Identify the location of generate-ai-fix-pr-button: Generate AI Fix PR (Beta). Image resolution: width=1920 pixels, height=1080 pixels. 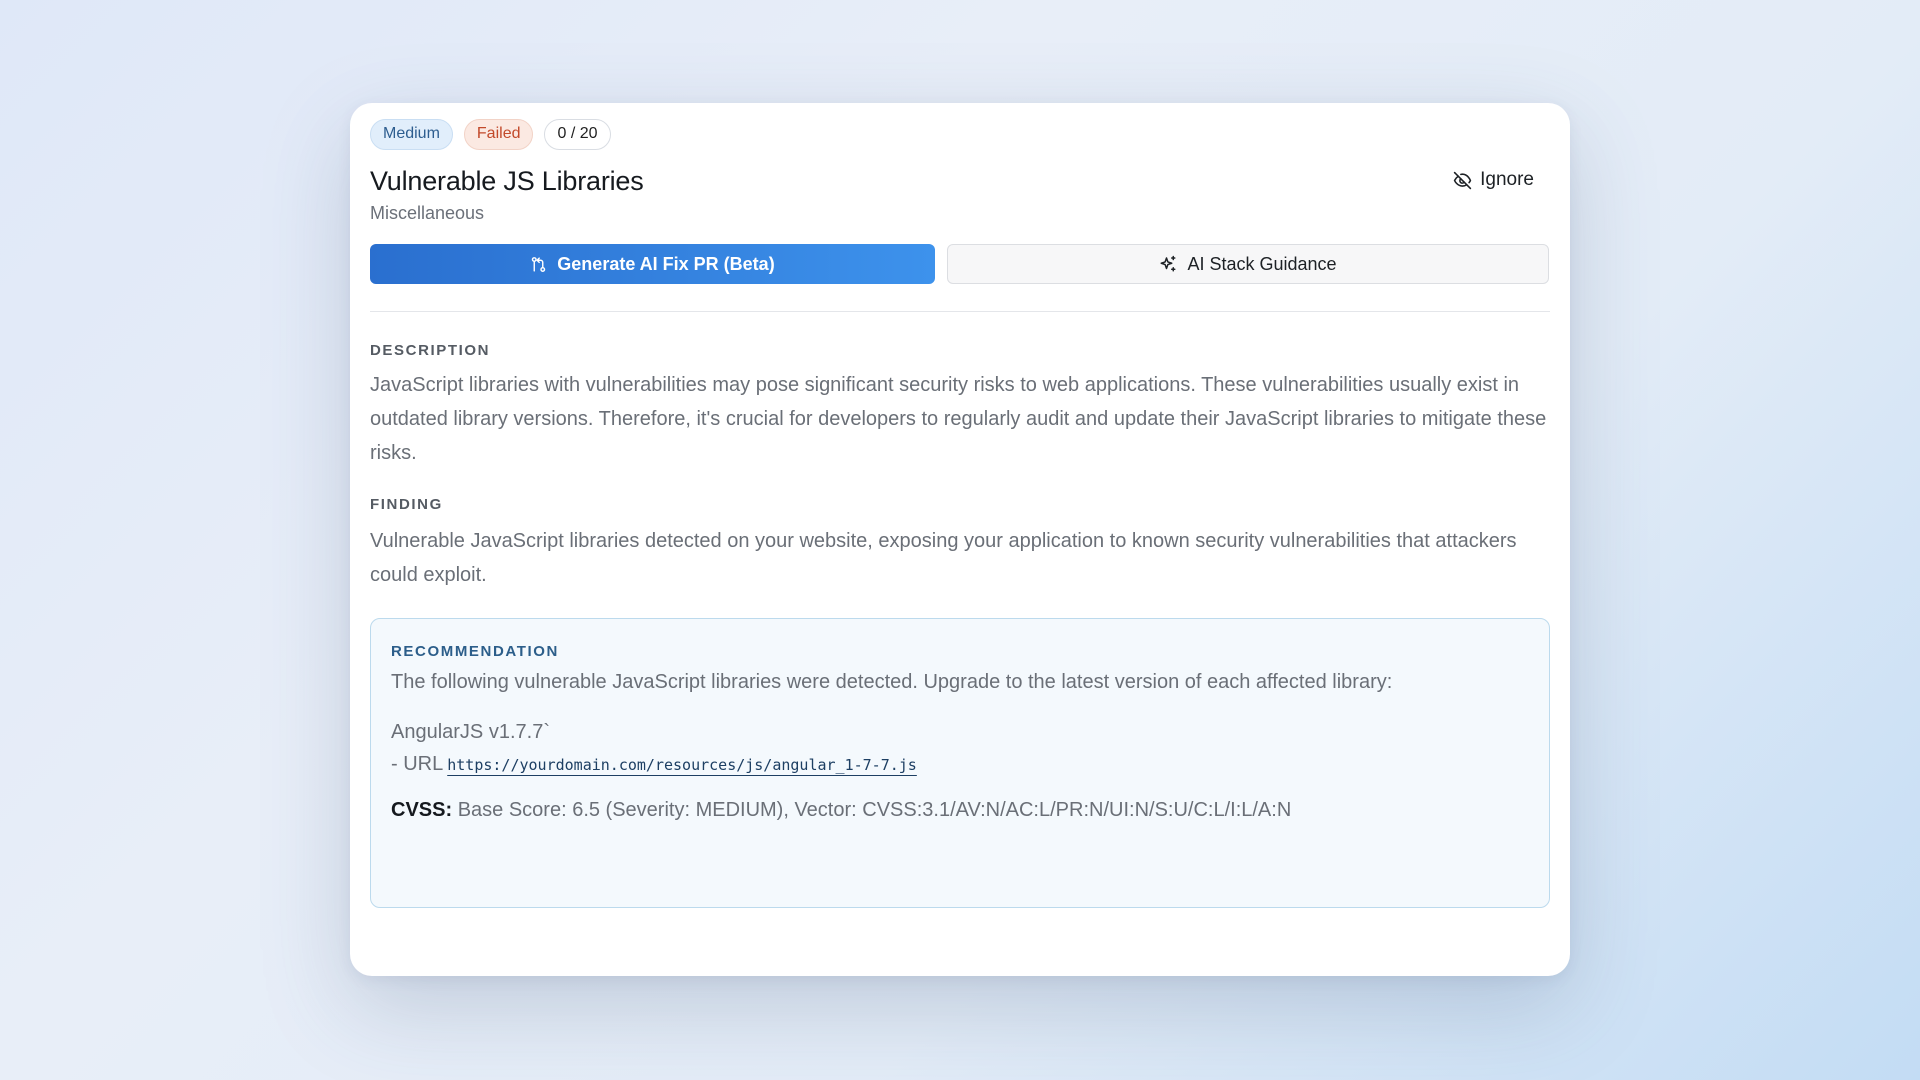
(652, 264).